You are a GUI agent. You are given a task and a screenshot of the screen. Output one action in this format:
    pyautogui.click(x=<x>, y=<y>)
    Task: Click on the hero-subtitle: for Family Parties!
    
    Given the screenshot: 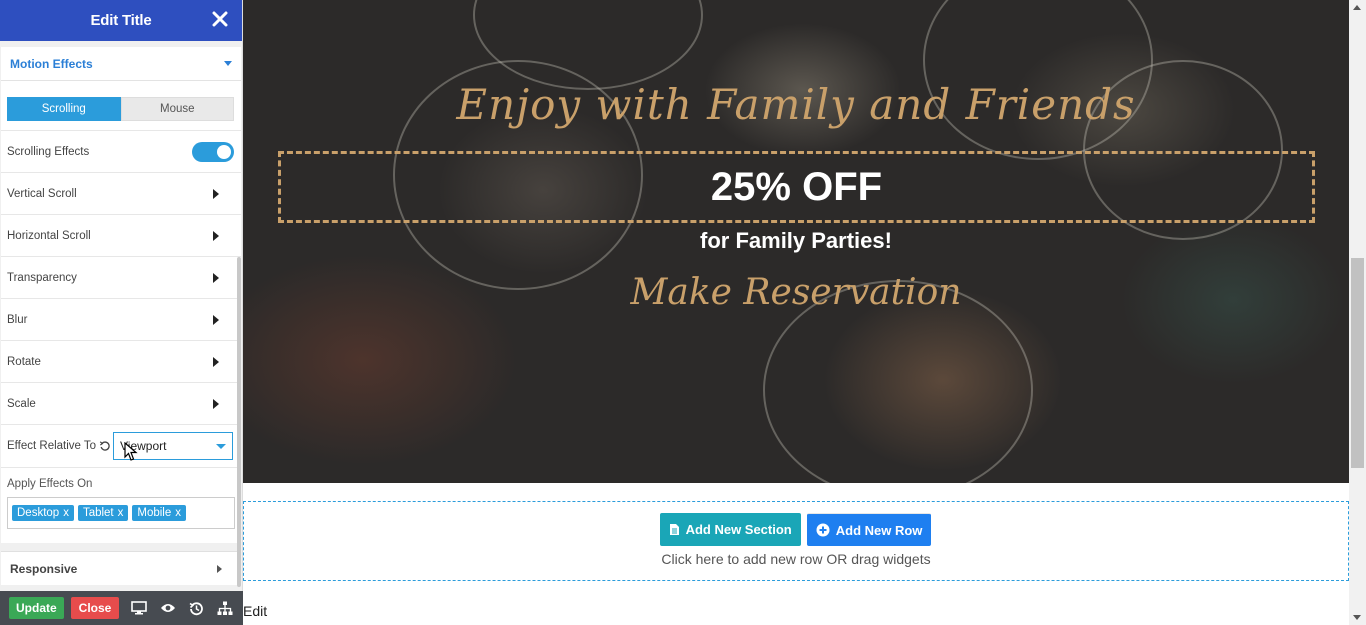 What is the action you would take?
    pyautogui.click(x=796, y=241)
    